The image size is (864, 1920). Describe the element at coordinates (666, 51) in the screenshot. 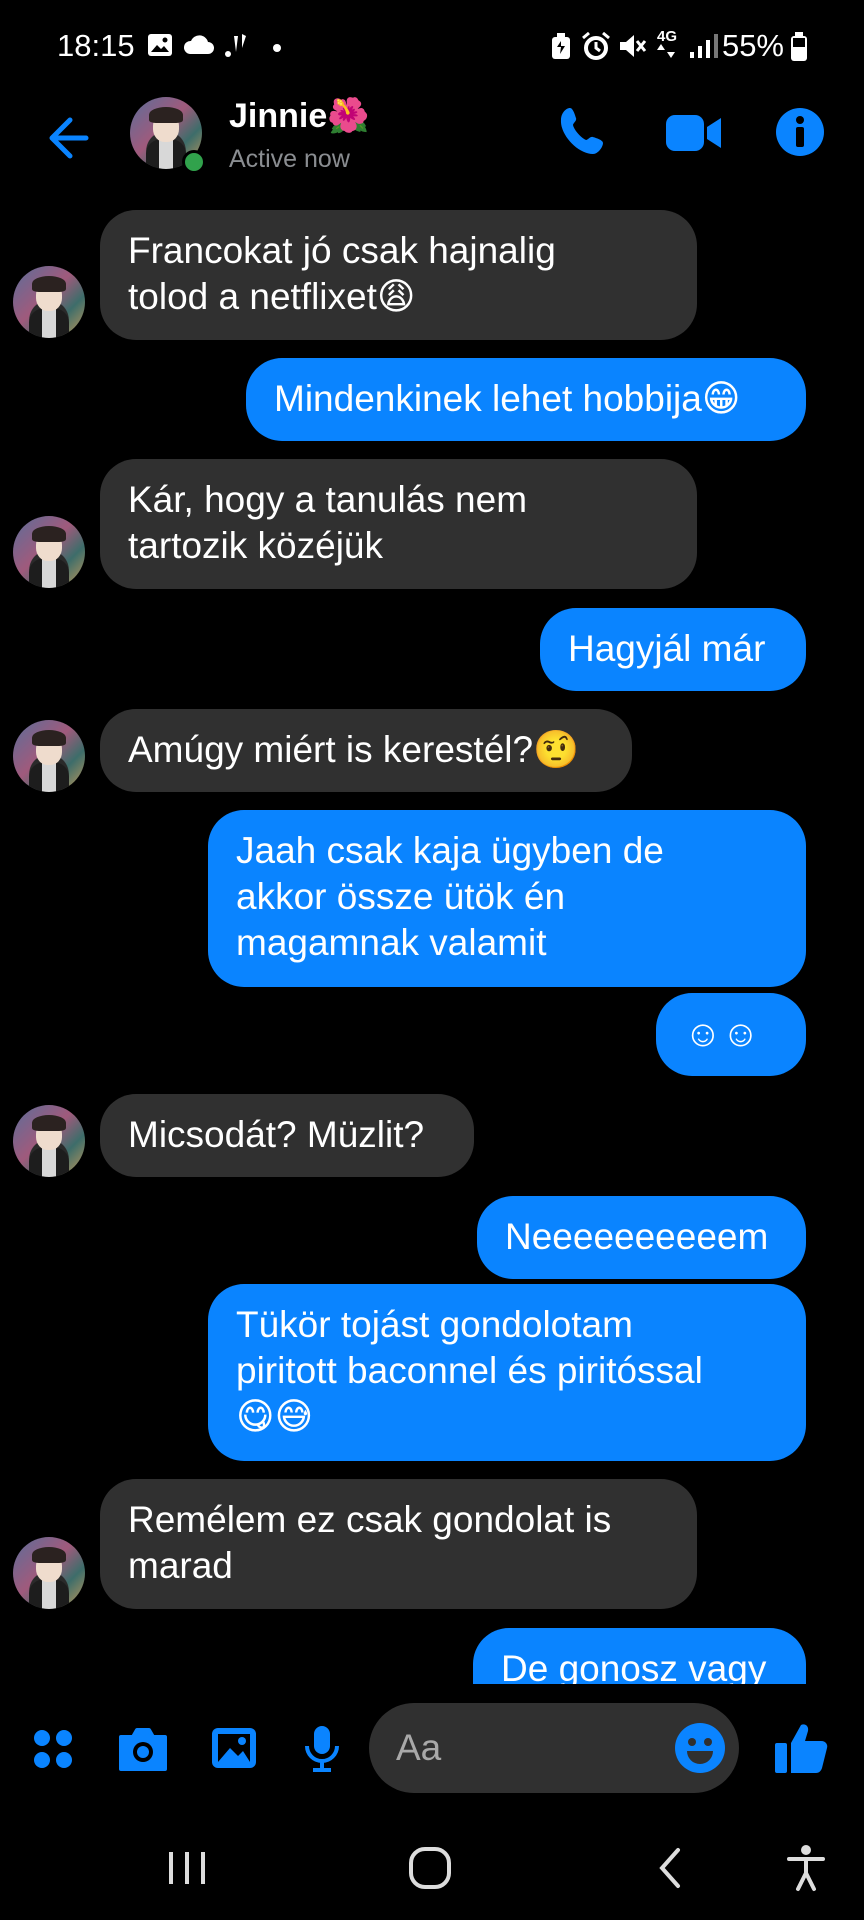

I see `data-arrows-icon` at that location.